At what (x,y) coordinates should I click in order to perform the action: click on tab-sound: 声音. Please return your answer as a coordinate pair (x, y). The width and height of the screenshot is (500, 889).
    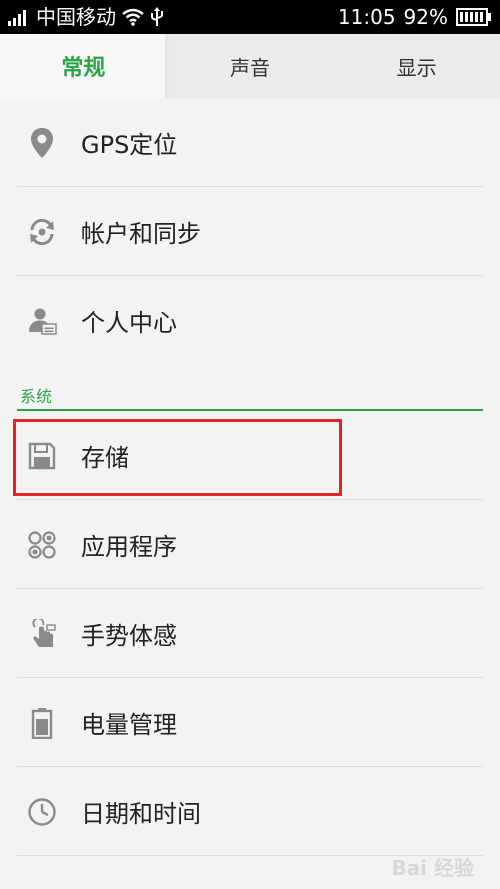
    Looking at the image, I should click on (250, 66).